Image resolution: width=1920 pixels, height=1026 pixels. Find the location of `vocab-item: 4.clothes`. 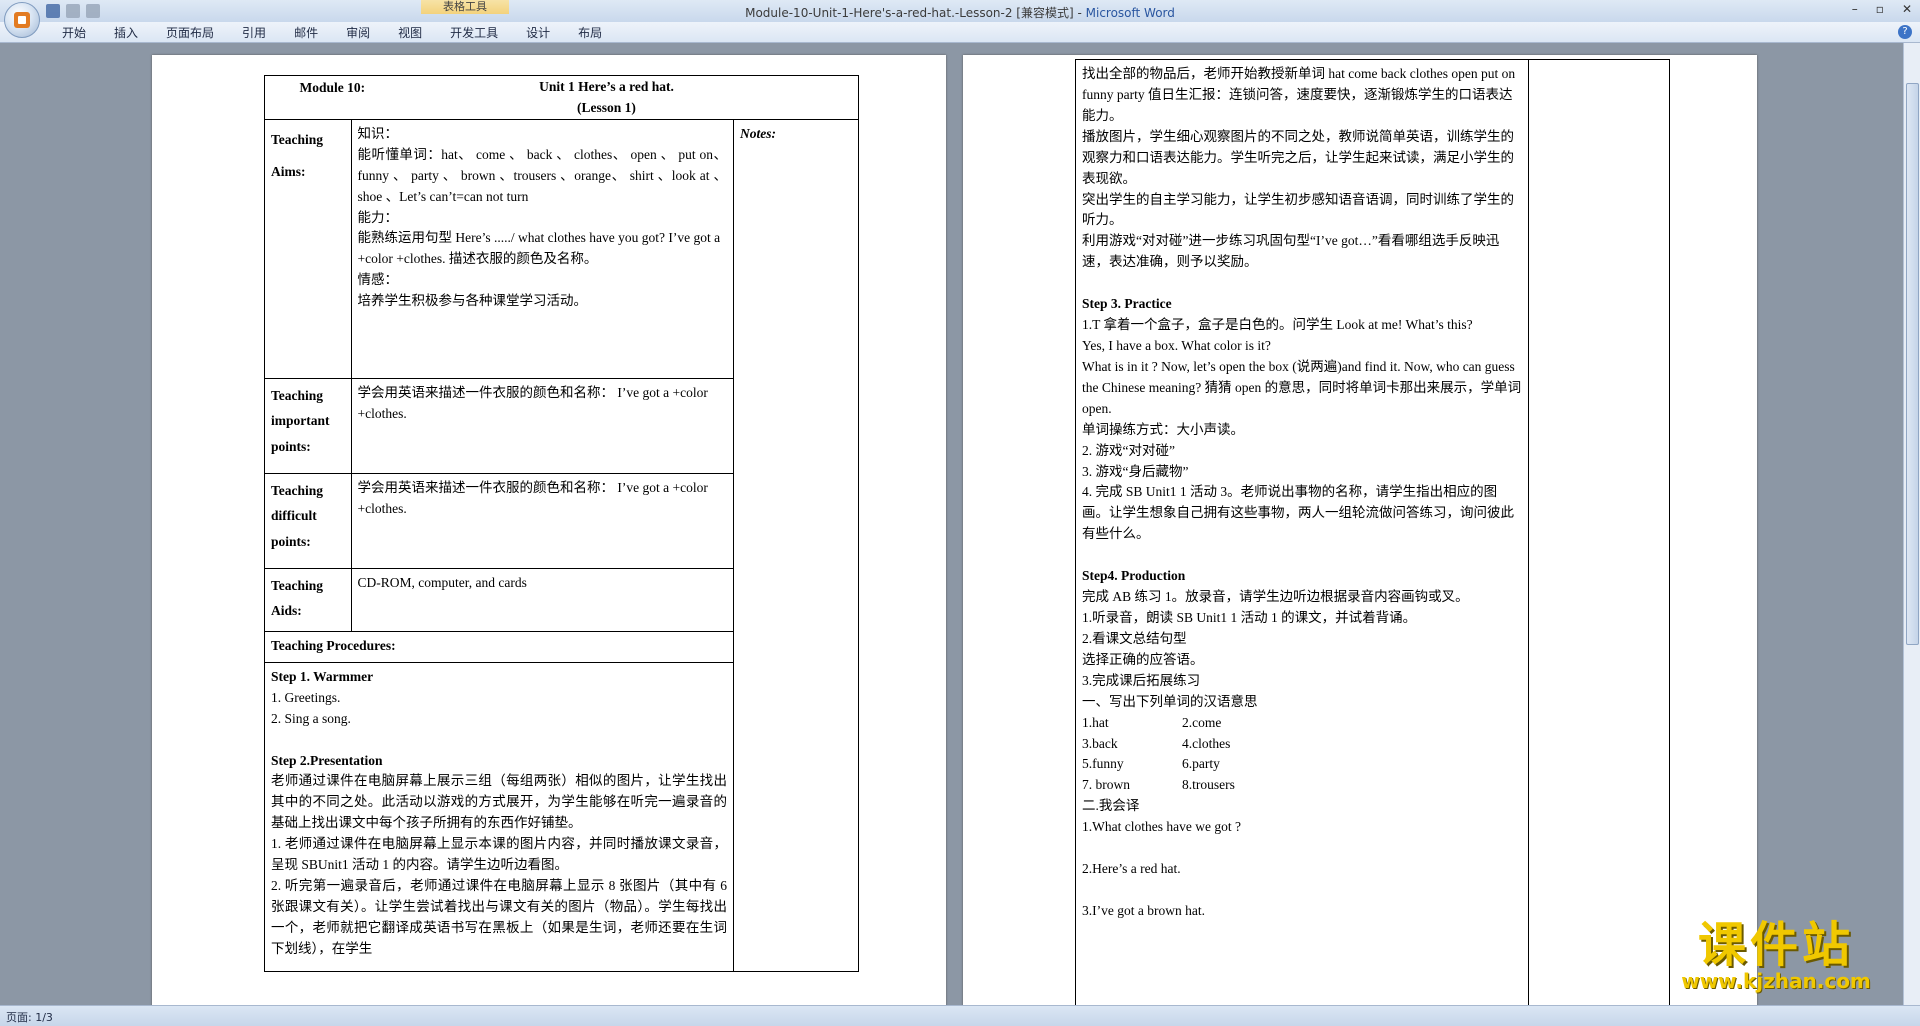

vocab-item: 4.clothes is located at coordinates (1206, 743).